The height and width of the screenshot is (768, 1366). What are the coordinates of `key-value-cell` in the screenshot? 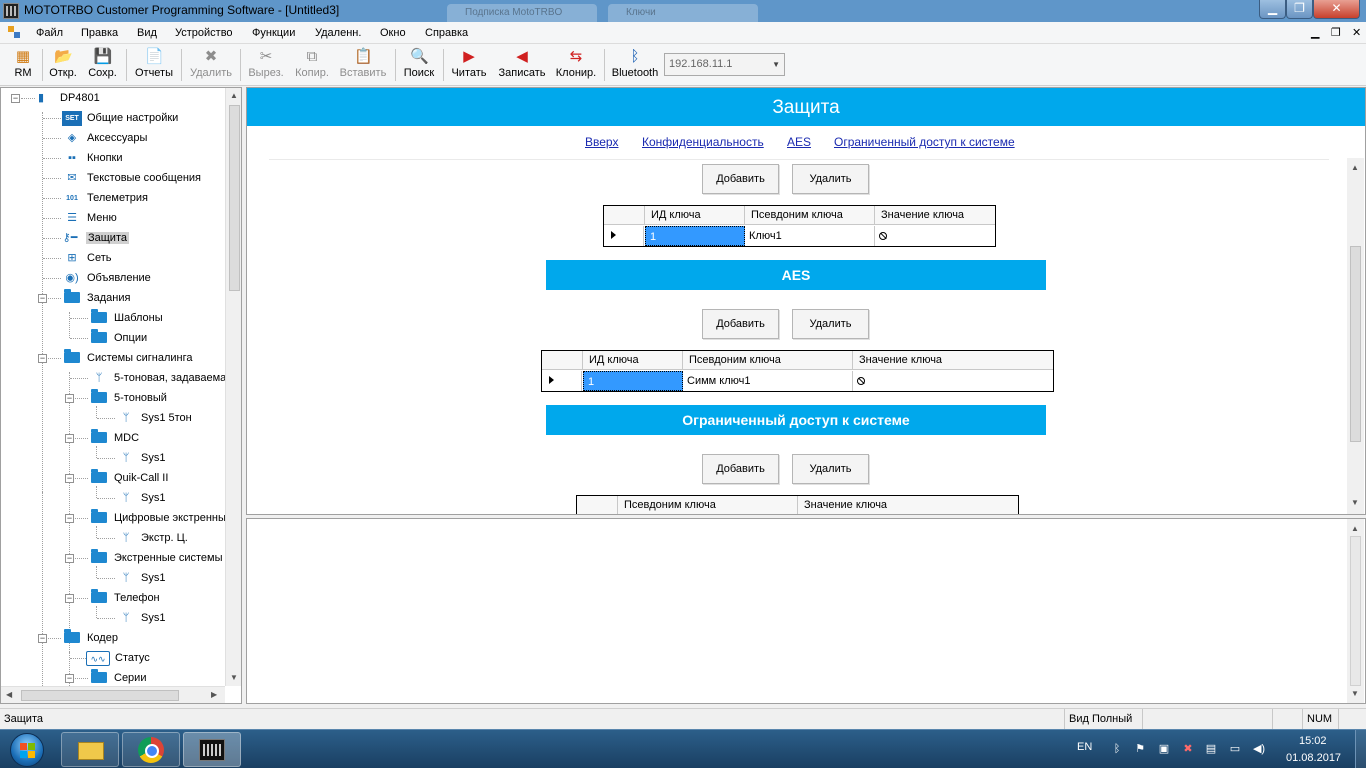 It's located at (935, 236).